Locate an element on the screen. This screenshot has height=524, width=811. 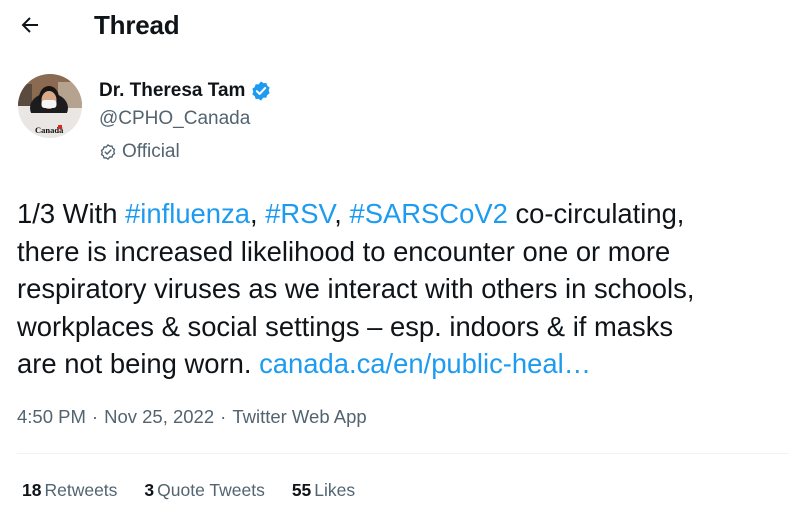
tweet-time: 4:50 PM is located at coordinates (51, 417).